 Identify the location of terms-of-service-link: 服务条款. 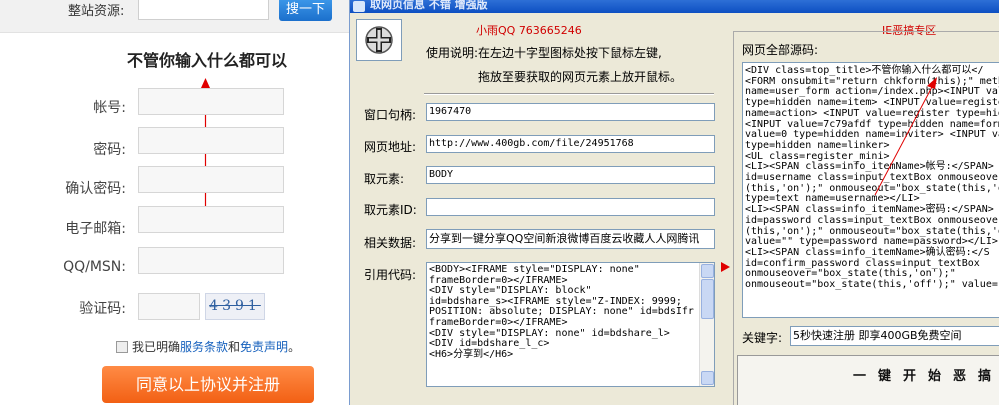
(204, 347).